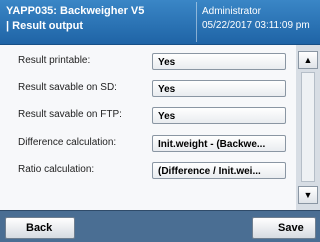 This screenshot has height=242, width=320. I want to click on scroll-down-button: ▼, so click(308, 195).